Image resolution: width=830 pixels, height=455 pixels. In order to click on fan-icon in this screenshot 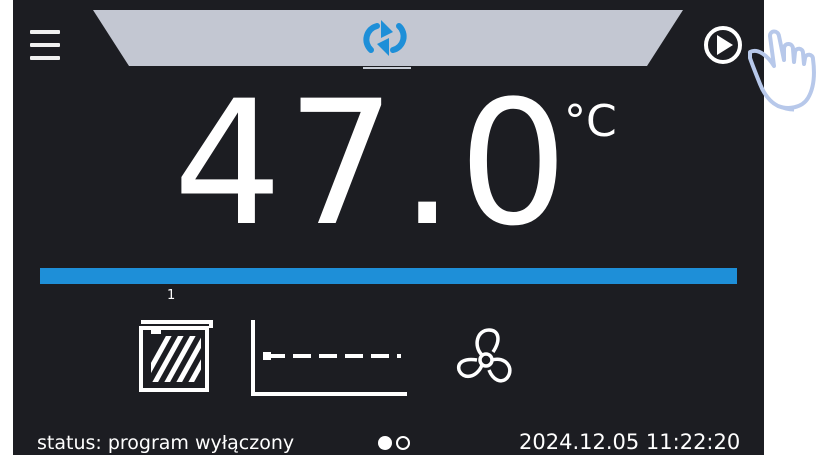, I will do `click(486, 359)`.